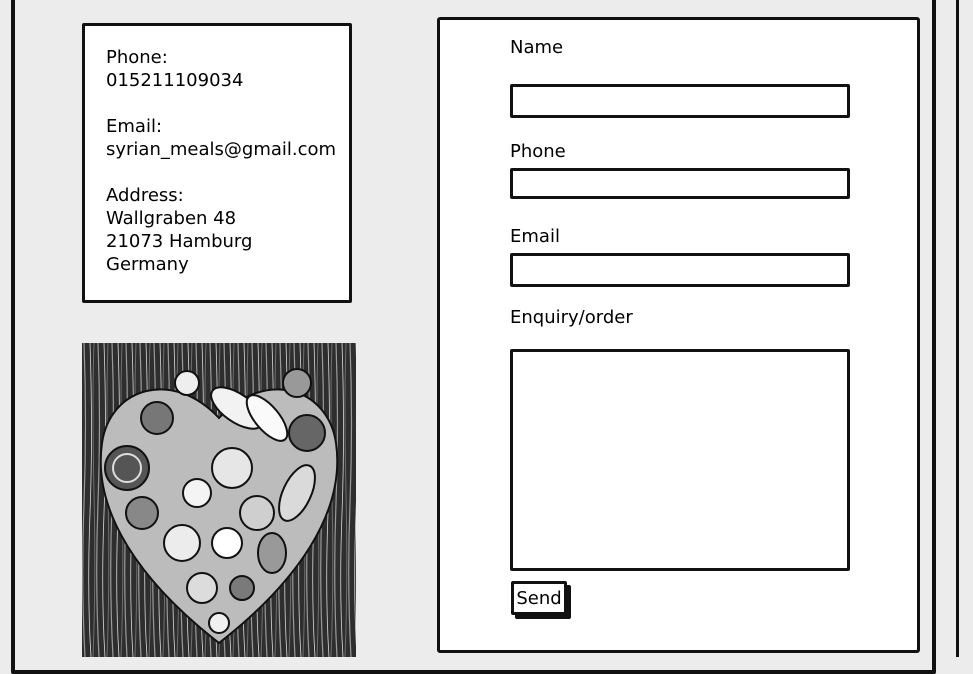  What do you see at coordinates (680, 460) in the screenshot?
I see `enquiry-textarea` at bounding box center [680, 460].